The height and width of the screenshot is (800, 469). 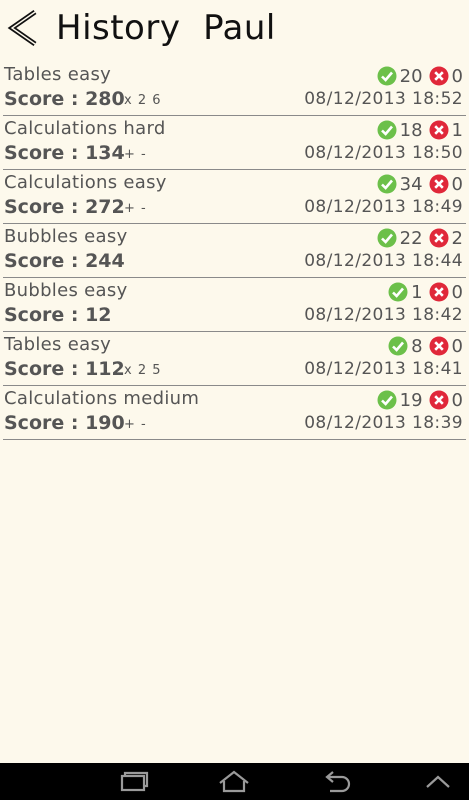 I want to click on chevron-up-icon, so click(x=438, y=781).